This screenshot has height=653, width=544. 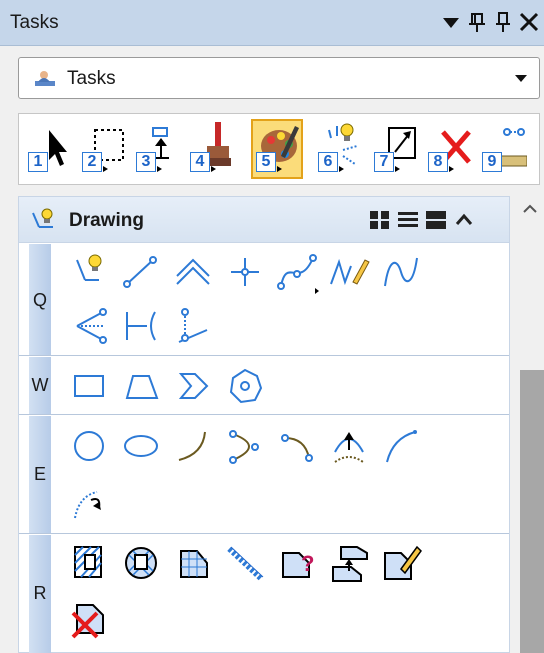 I want to click on tool-number: 4, so click(x=200, y=162).